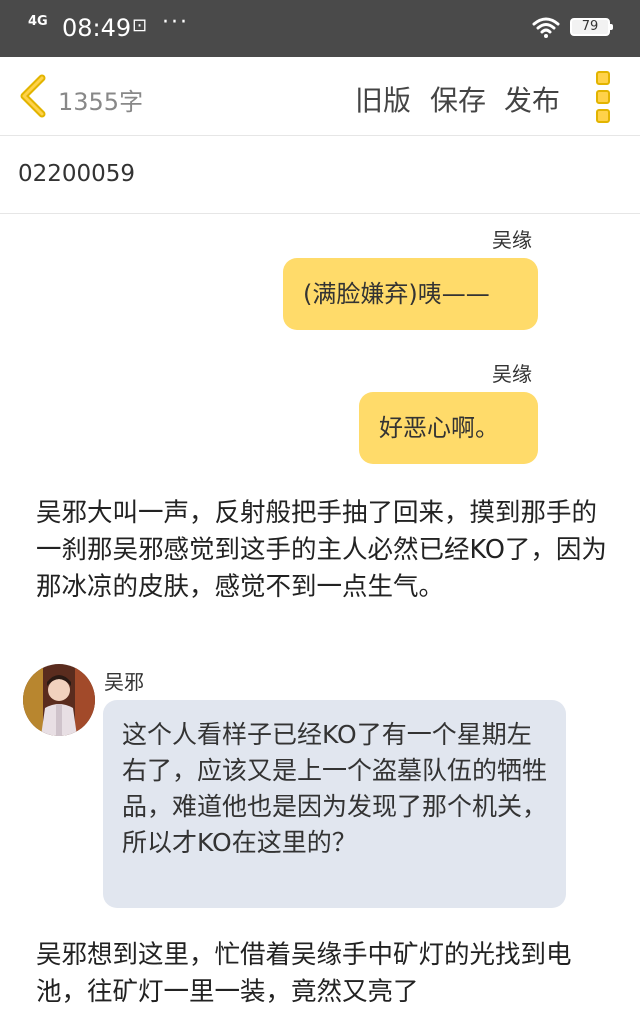  What do you see at coordinates (458, 99) in the screenshot?
I see `save-button: 保存` at bounding box center [458, 99].